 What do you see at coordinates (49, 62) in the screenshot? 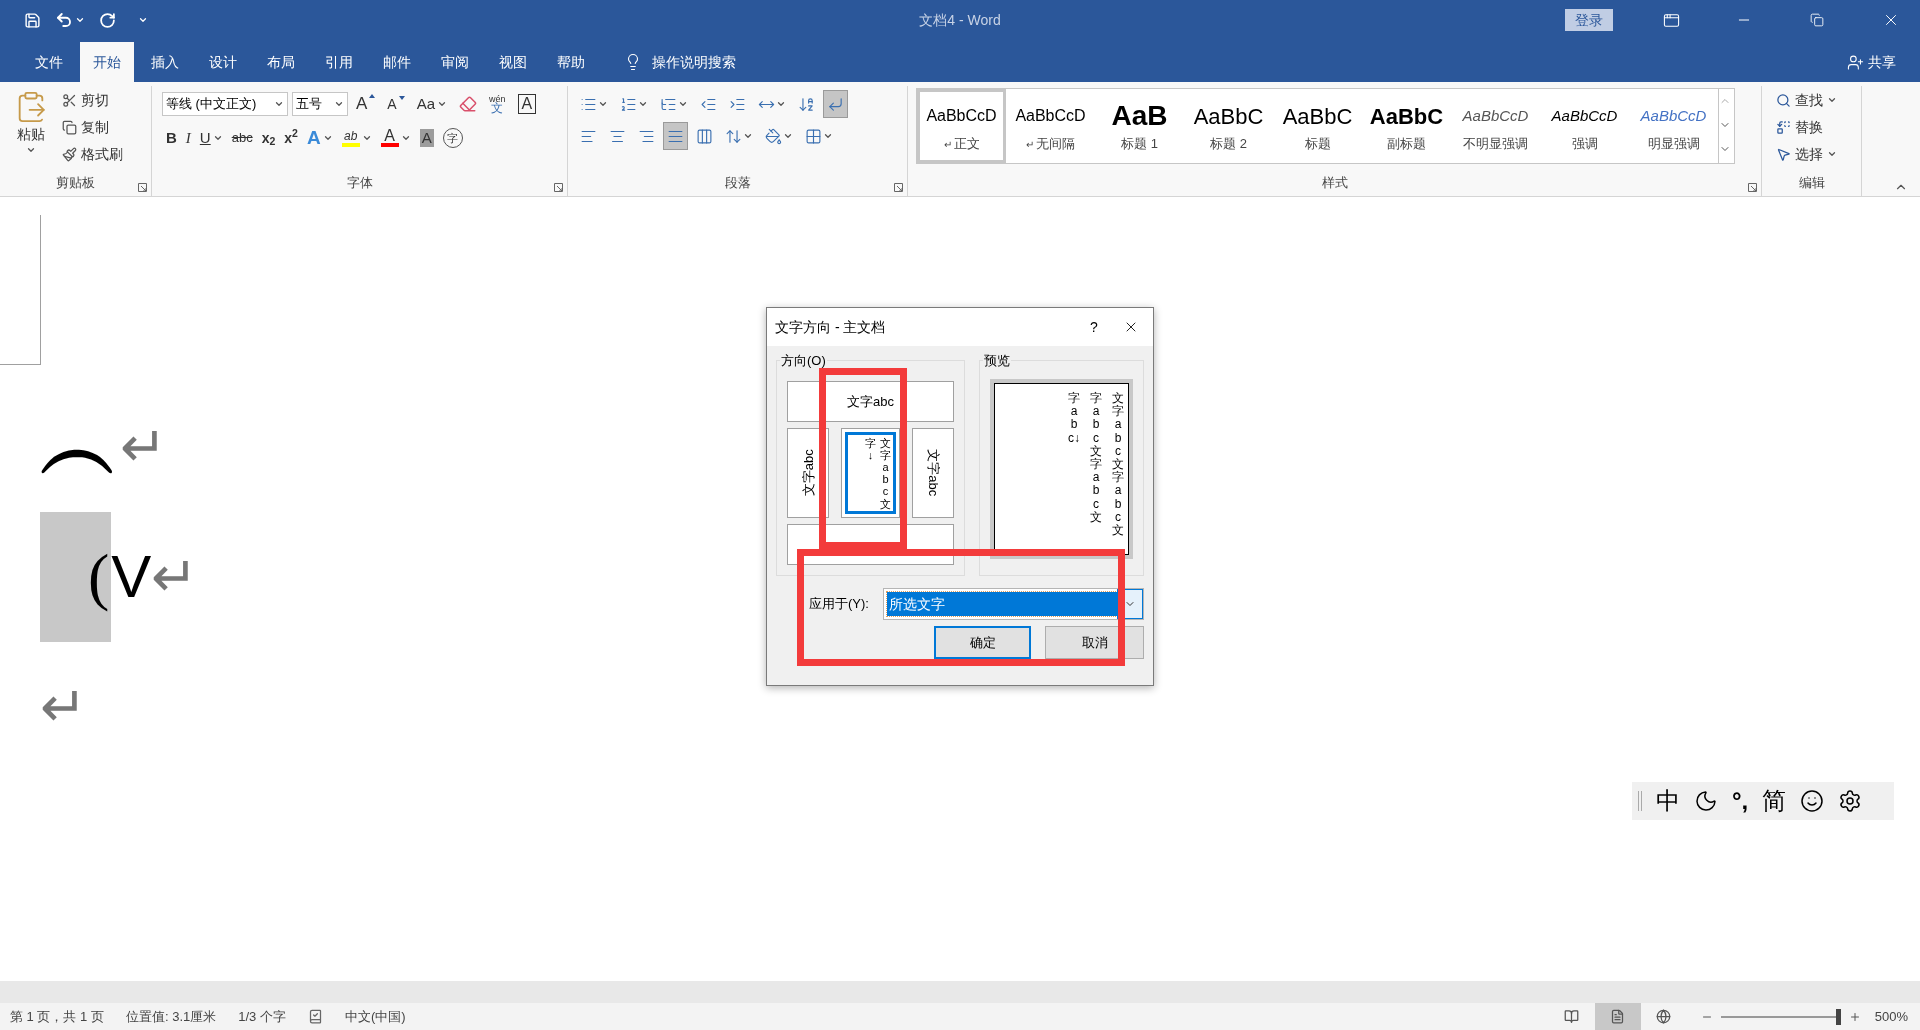
I see `menu-tab: 文件` at bounding box center [49, 62].